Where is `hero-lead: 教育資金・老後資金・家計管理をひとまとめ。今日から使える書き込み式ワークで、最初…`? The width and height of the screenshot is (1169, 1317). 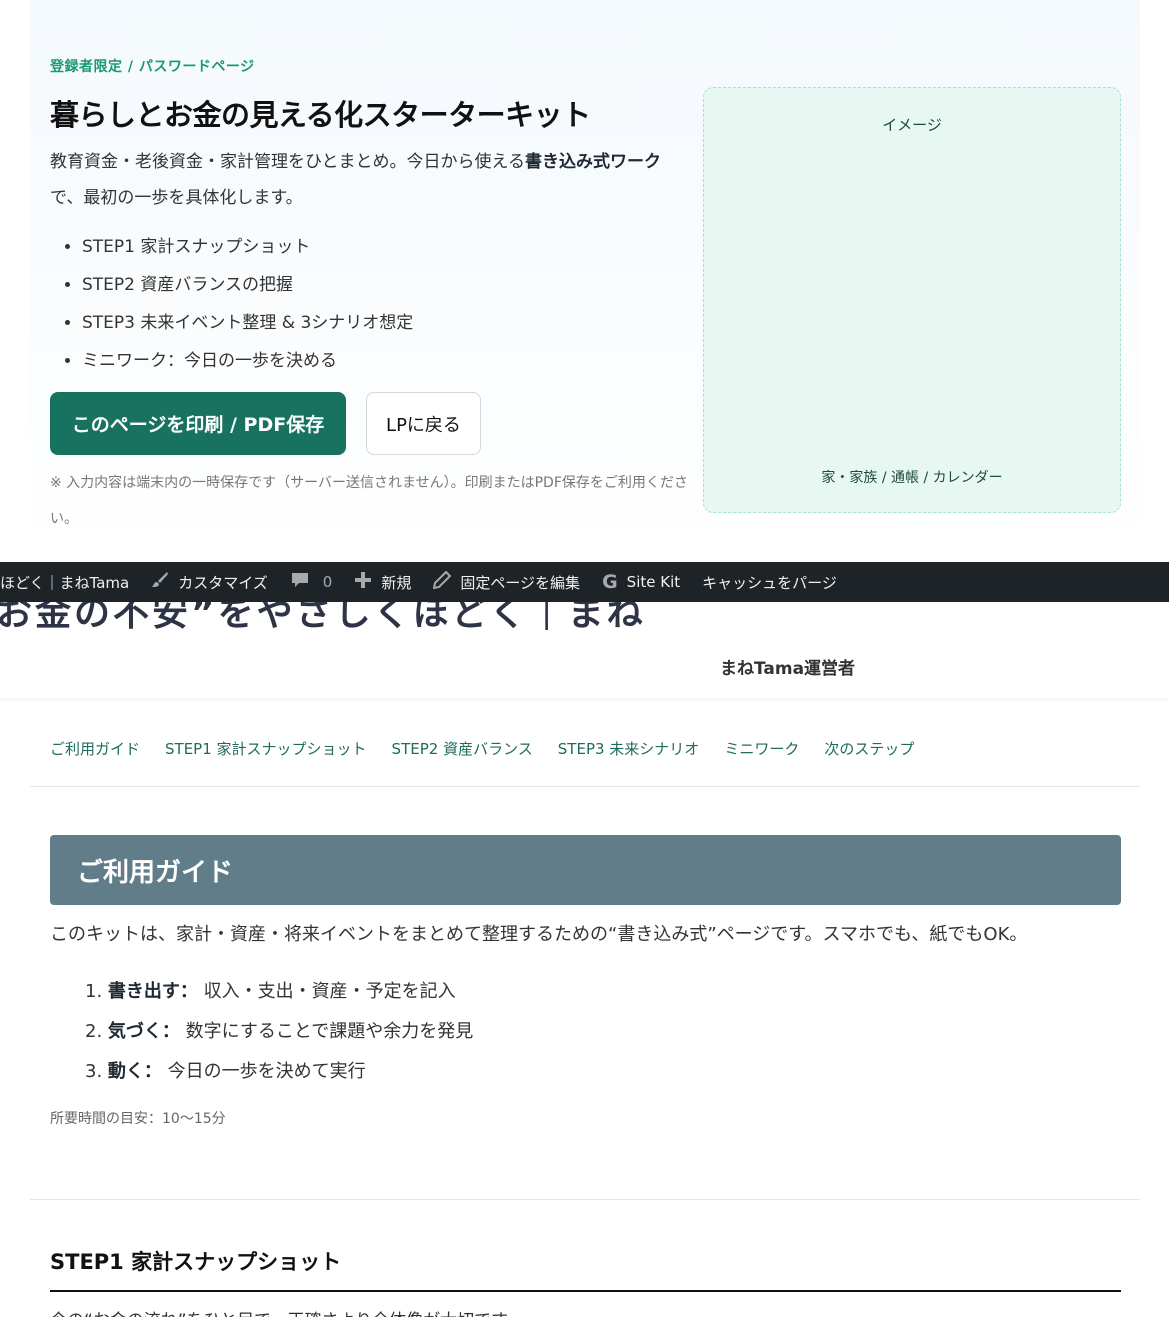
hero-lead: 教育資金・老後資金・家計管理をひとまとめ。今日から使える書き込み式ワークで、最初… is located at coordinates (370, 180).